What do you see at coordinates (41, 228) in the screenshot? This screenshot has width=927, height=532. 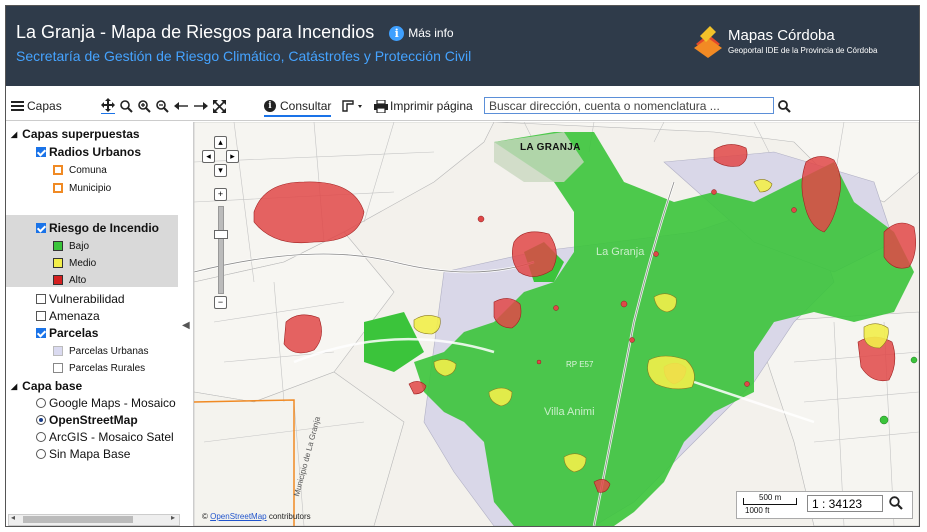 I see `checkbox-riesgo` at bounding box center [41, 228].